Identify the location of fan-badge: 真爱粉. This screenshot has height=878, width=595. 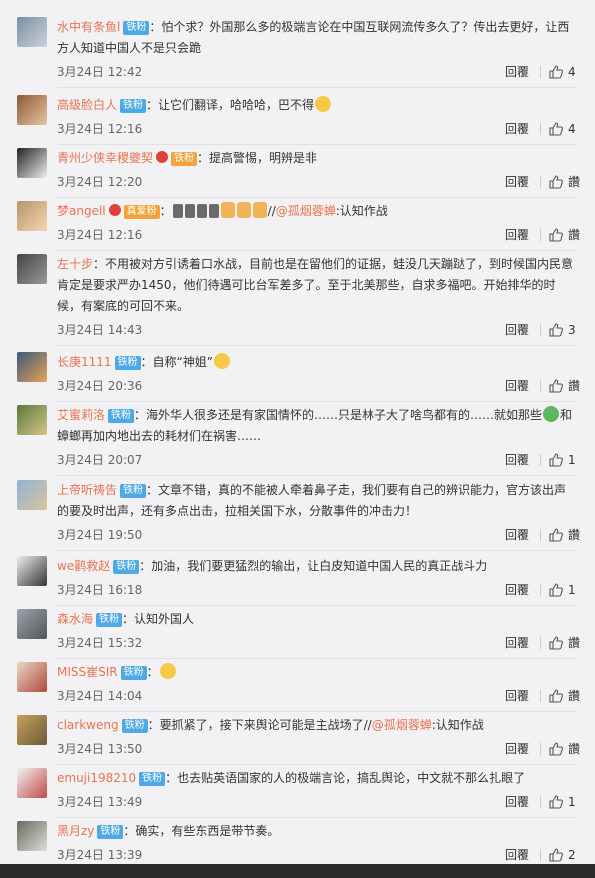
(141, 212).